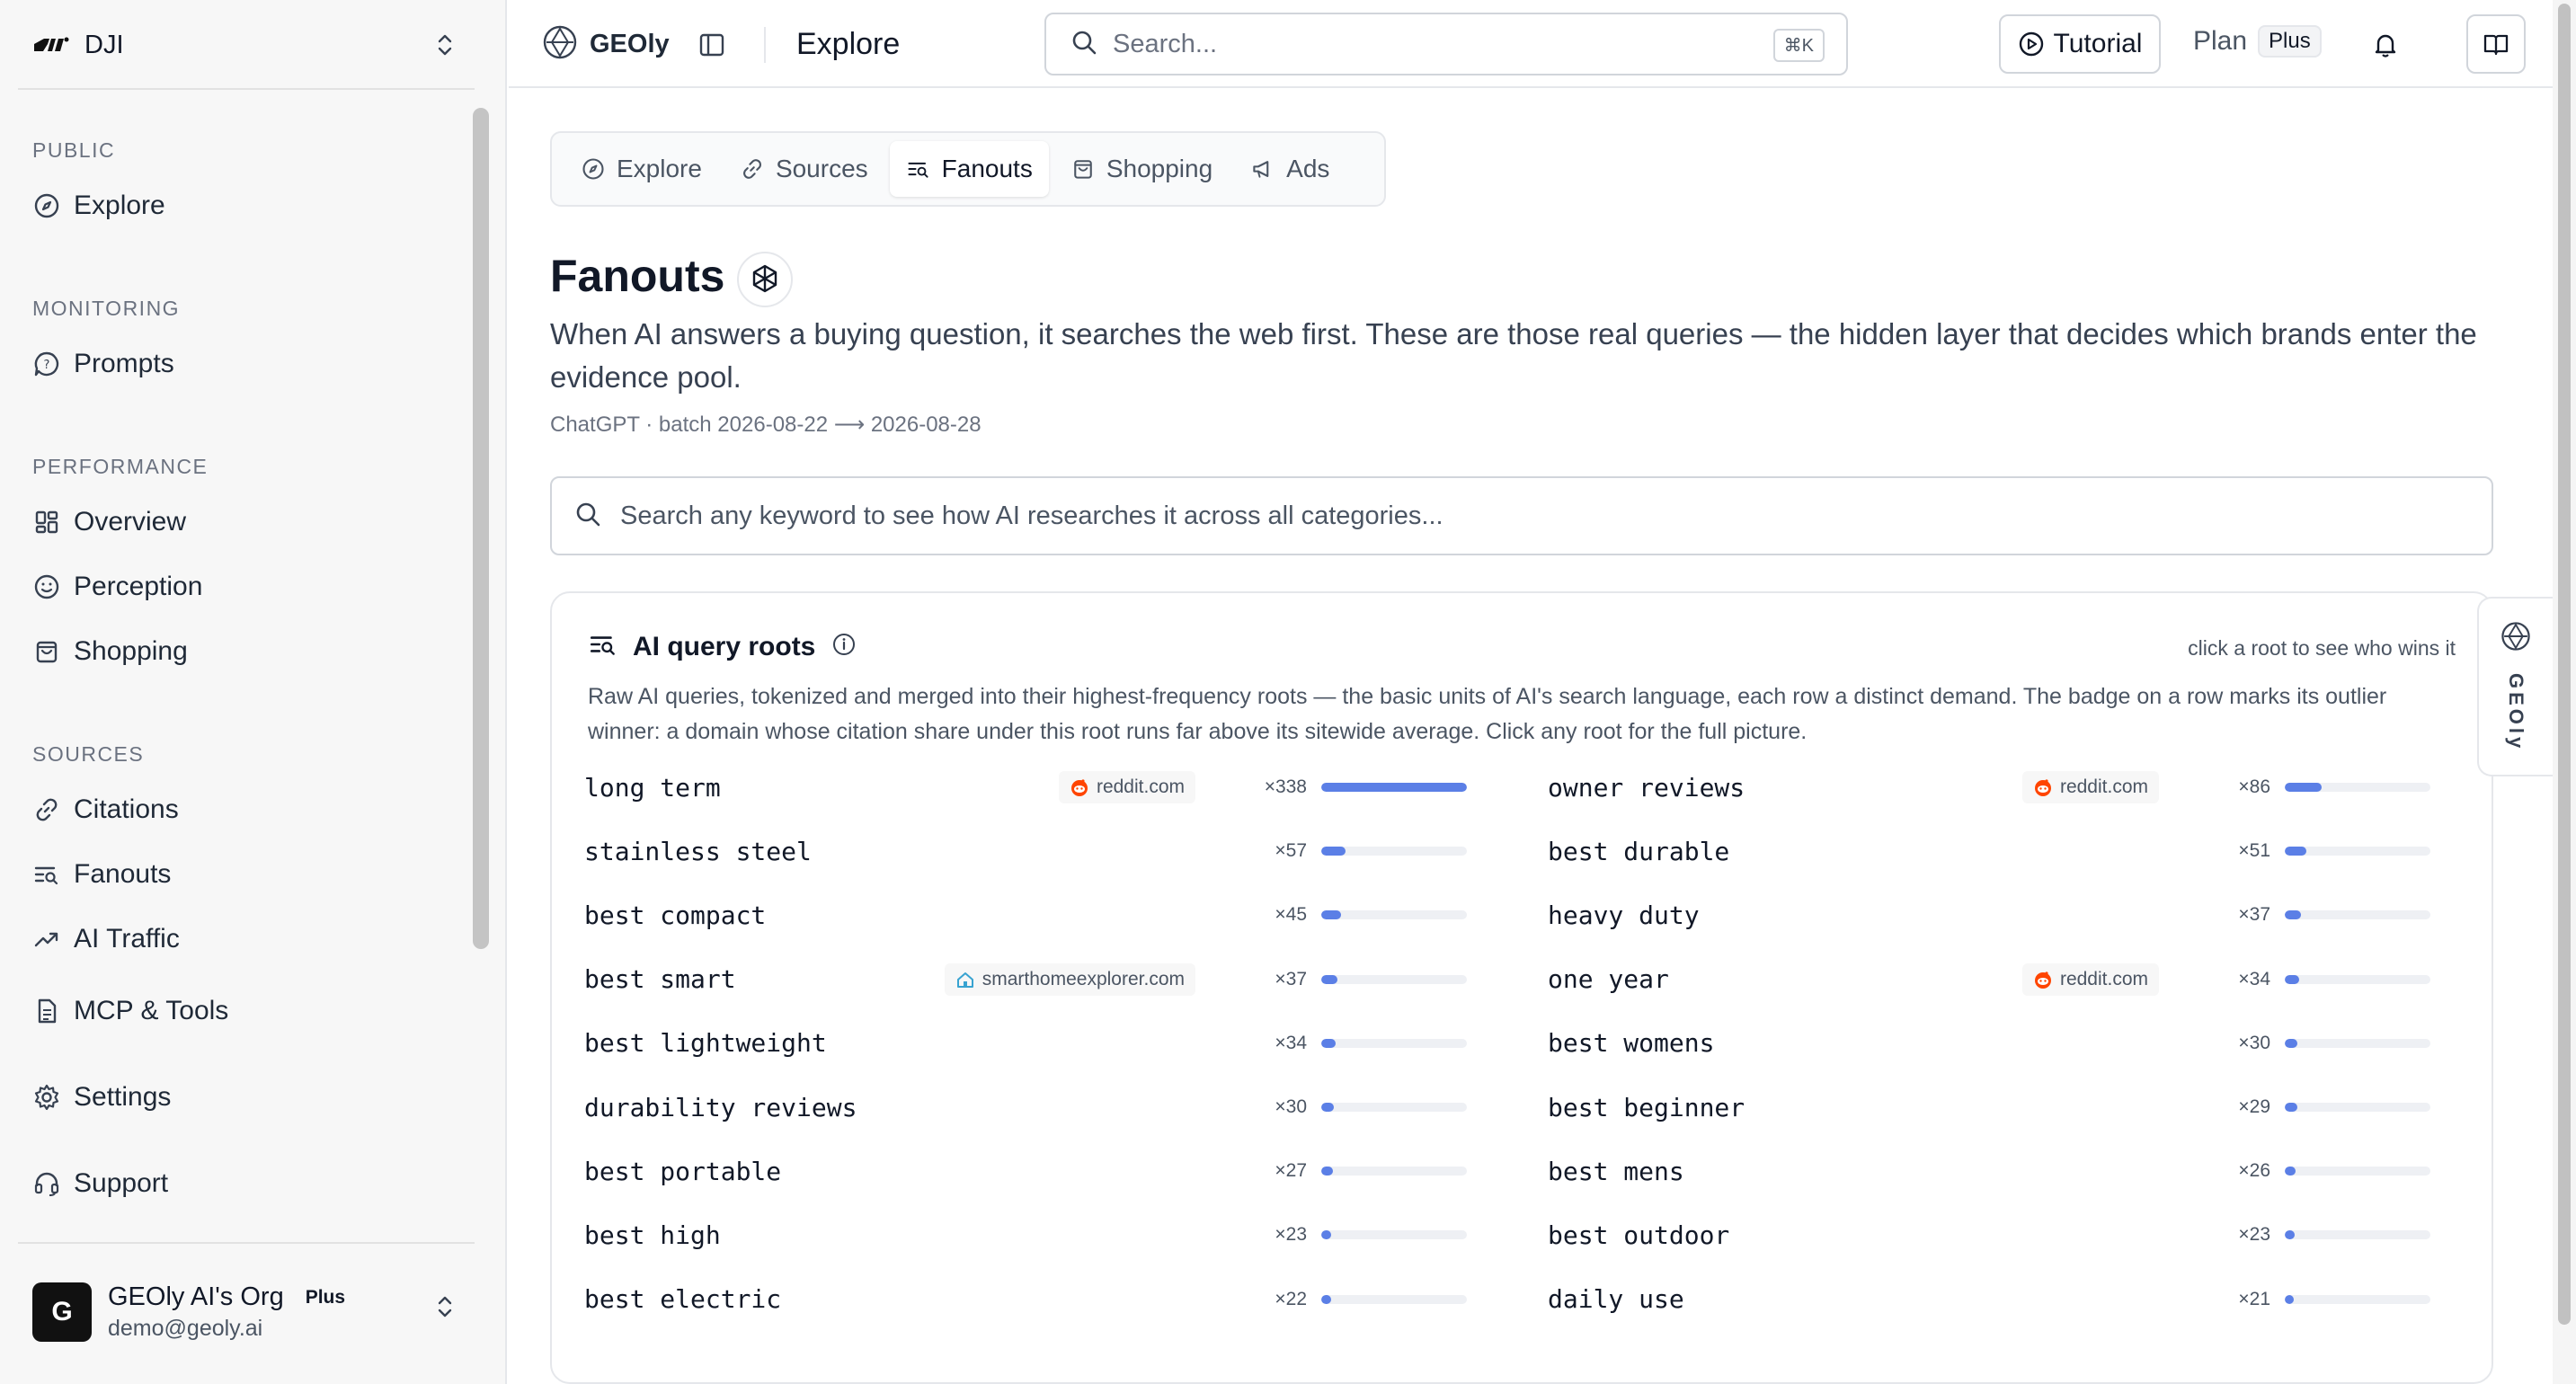 This screenshot has width=2576, height=1384. I want to click on query-root-row: best durable ×51, so click(2000, 851).